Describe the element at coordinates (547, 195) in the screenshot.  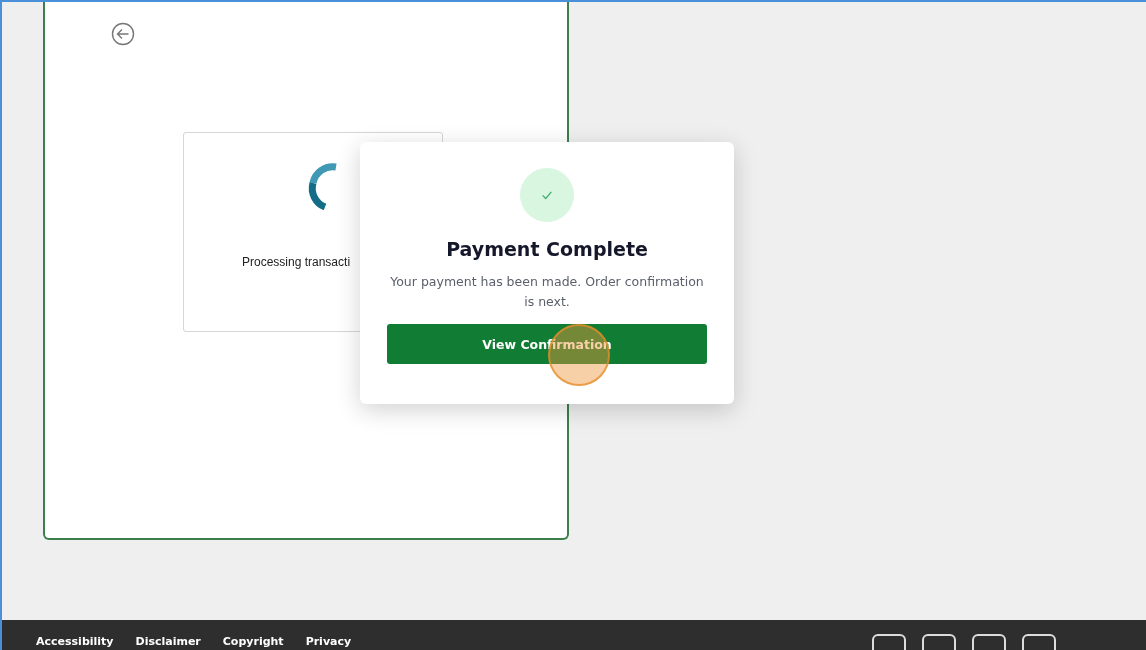
I see `success-check-icon` at that location.